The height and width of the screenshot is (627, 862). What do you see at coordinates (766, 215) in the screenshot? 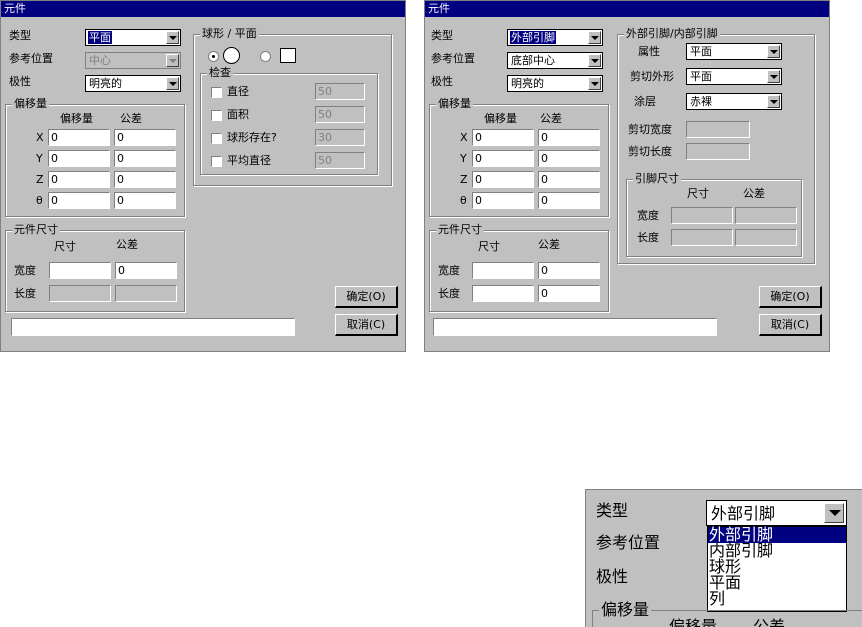
I see `pin-width-tol` at bounding box center [766, 215].